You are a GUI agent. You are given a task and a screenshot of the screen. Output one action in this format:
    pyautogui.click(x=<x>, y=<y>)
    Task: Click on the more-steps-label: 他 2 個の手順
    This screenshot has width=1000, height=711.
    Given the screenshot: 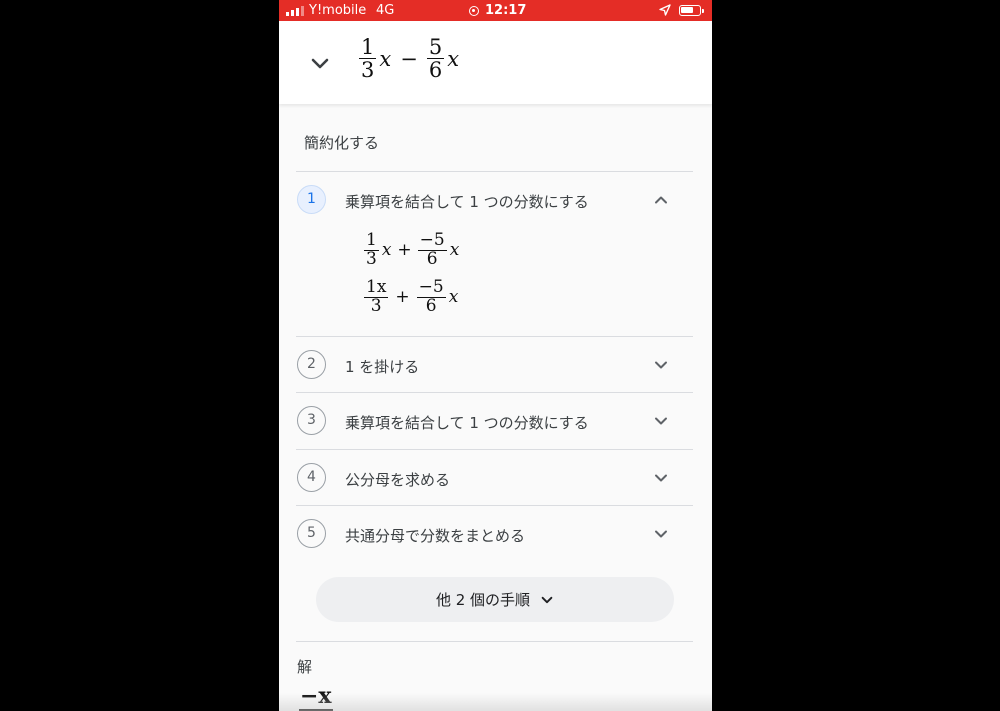 What is the action you would take?
    pyautogui.click(x=483, y=600)
    